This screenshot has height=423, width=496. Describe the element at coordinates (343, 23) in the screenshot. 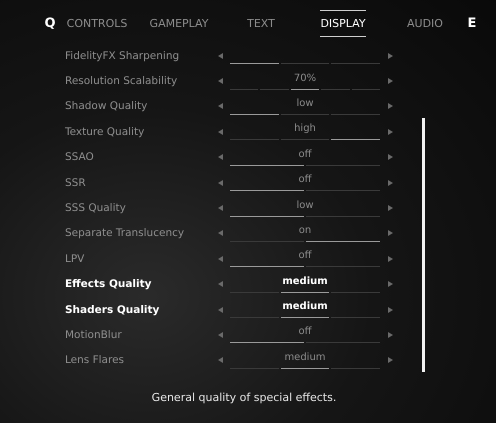

I see `tab: DISPLAY` at that location.